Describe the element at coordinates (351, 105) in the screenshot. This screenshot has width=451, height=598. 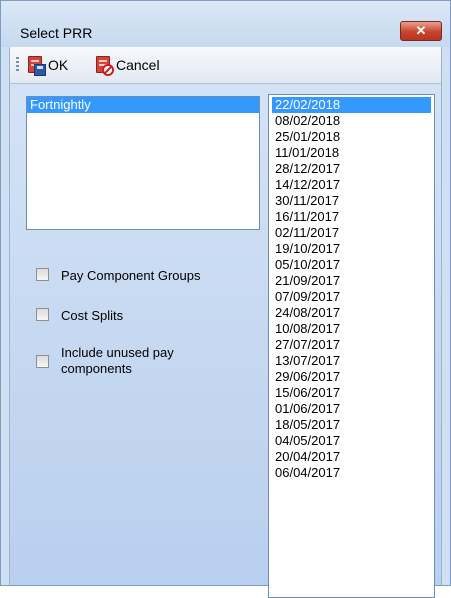
I see `date-item: 22/02/2018` at that location.